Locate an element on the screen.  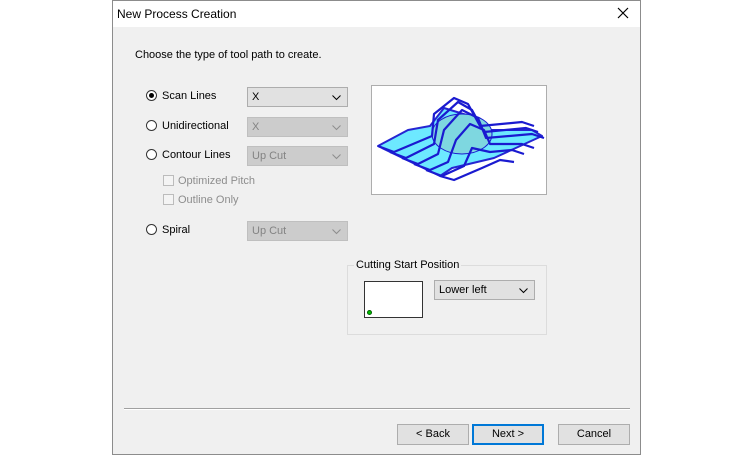
cancel-button: Cancel is located at coordinates (594, 434).